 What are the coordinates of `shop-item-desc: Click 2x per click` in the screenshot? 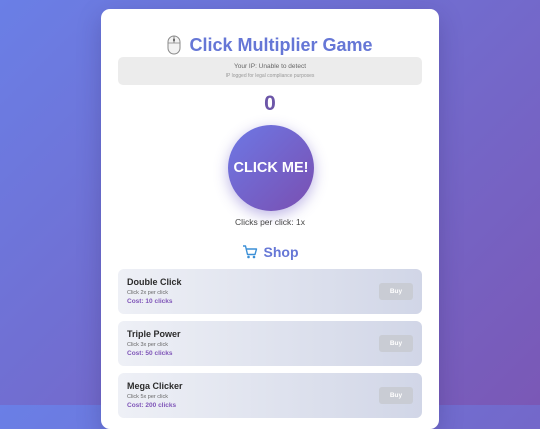 It's located at (147, 293).